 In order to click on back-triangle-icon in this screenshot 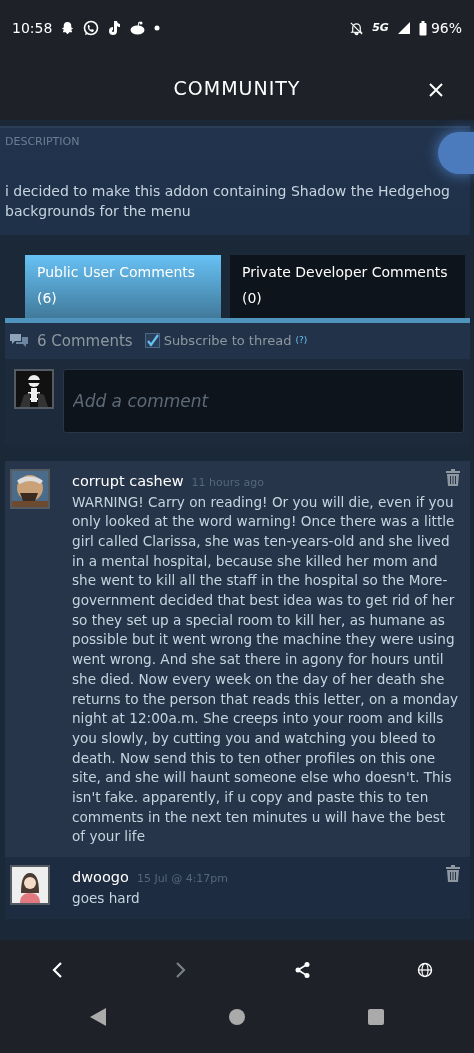, I will do `click(98, 1016)`.